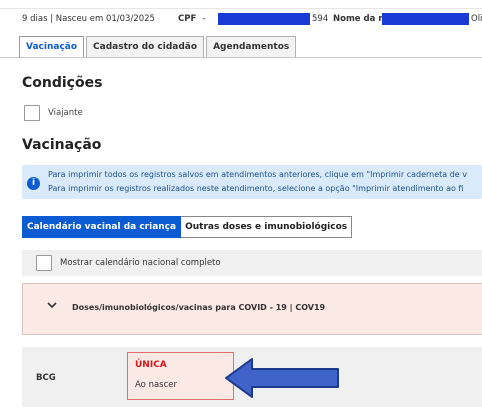 Image resolution: width=482 pixels, height=410 pixels. I want to click on dose-subtitle: Ao nascer, so click(156, 385).